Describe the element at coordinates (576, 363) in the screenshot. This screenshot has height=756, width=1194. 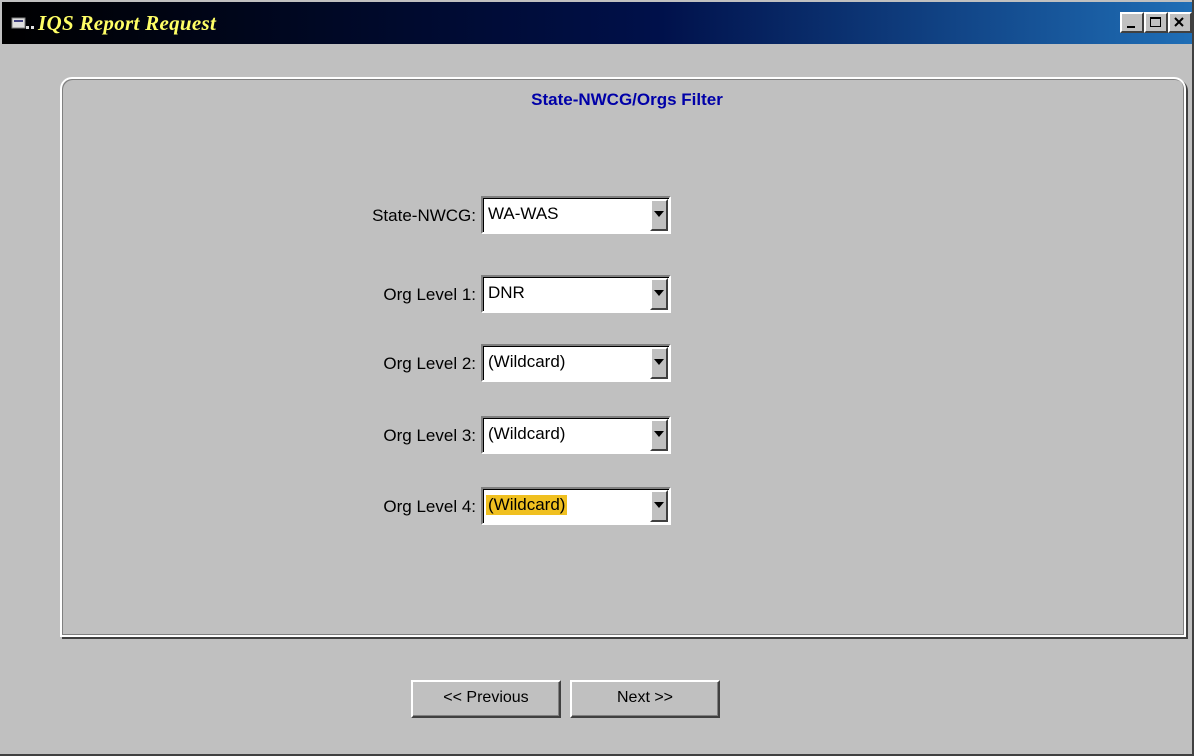
I see `org-level-2-combo: (Wildcard)` at that location.